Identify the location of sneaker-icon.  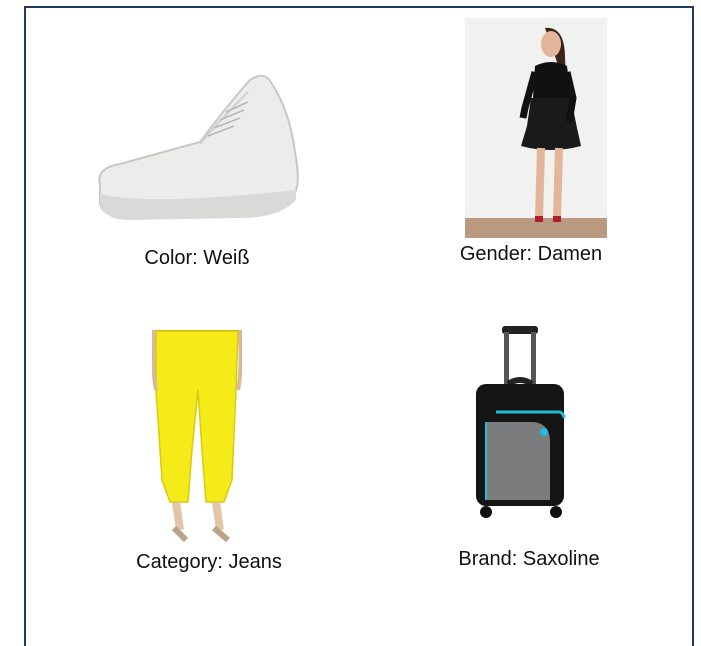
(198, 147).